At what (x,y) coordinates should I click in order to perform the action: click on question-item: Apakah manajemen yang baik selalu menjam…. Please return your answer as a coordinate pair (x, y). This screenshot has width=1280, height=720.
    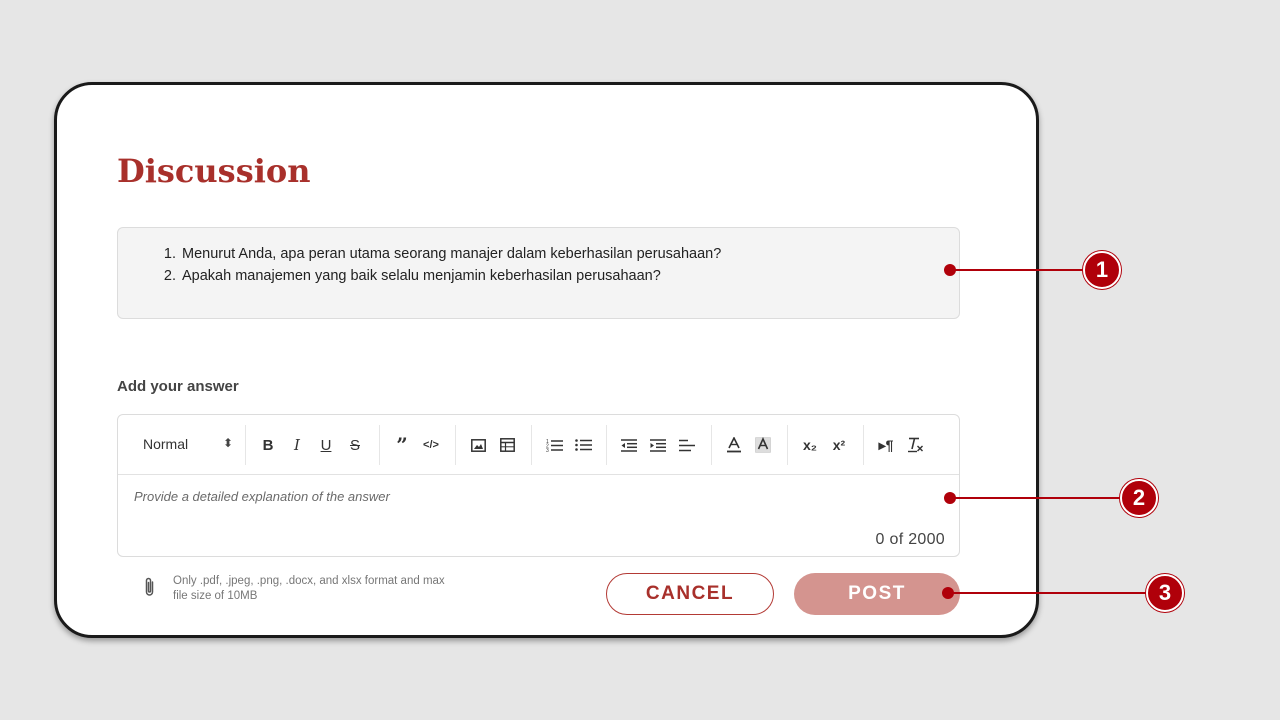
    Looking at the image, I should click on (450, 276).